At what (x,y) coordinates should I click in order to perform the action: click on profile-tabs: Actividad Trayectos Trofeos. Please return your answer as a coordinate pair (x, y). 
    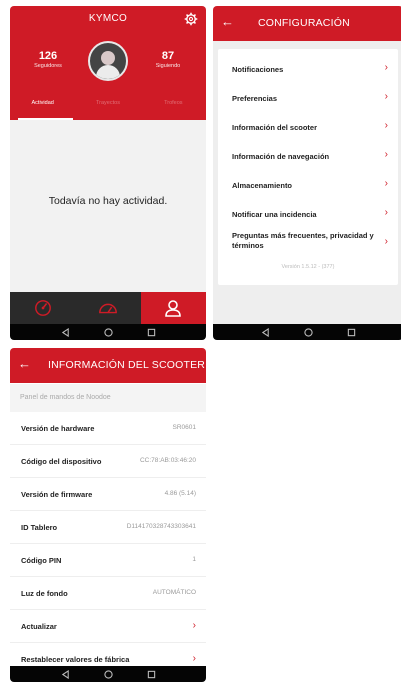
    Looking at the image, I should click on (108, 106).